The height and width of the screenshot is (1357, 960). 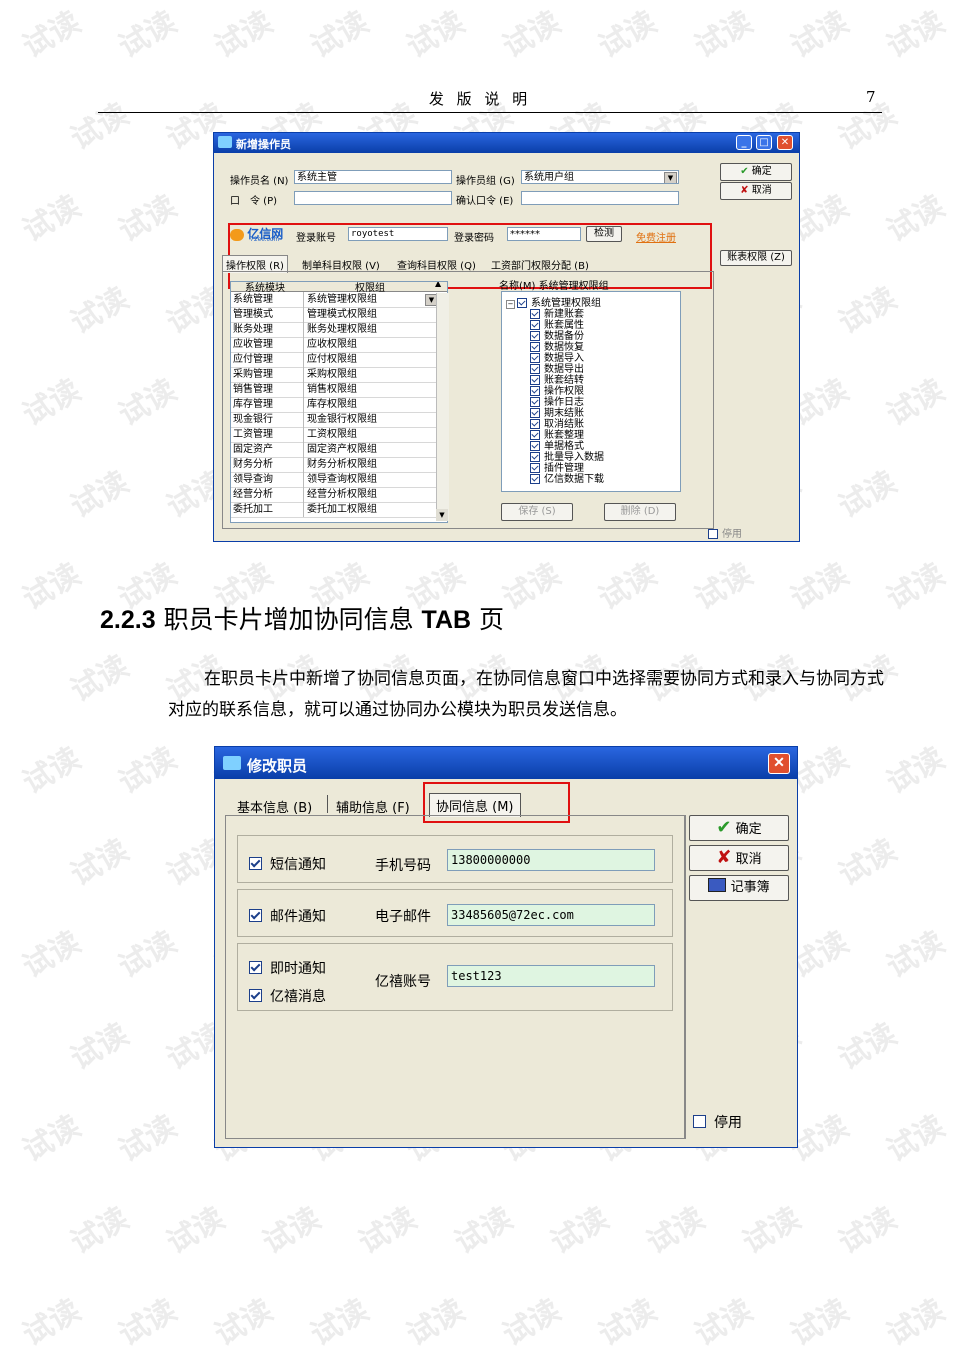 What do you see at coordinates (334, 495) in the screenshot?
I see `table-row: 经营分析 经营分析权限组` at bounding box center [334, 495].